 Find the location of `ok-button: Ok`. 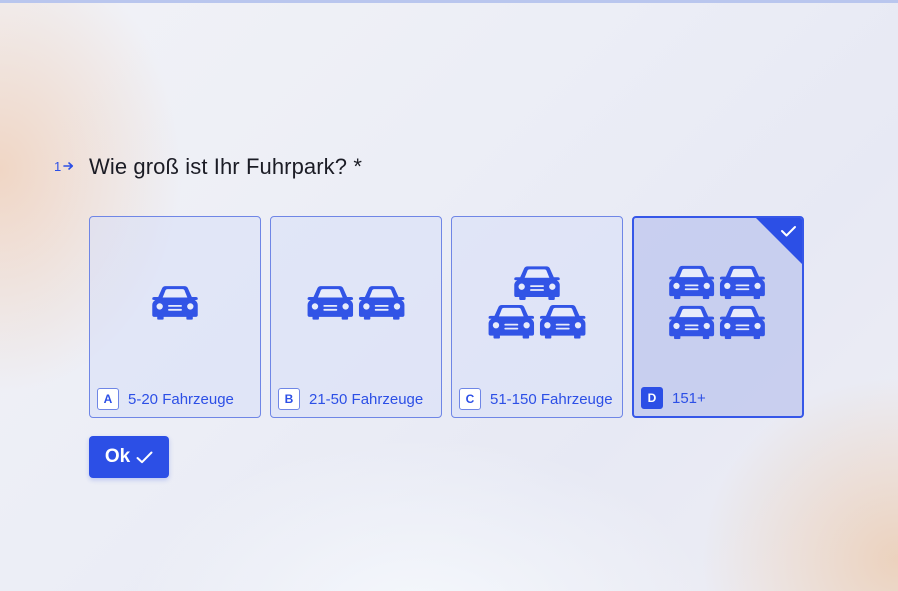

ok-button: Ok is located at coordinates (129, 457).